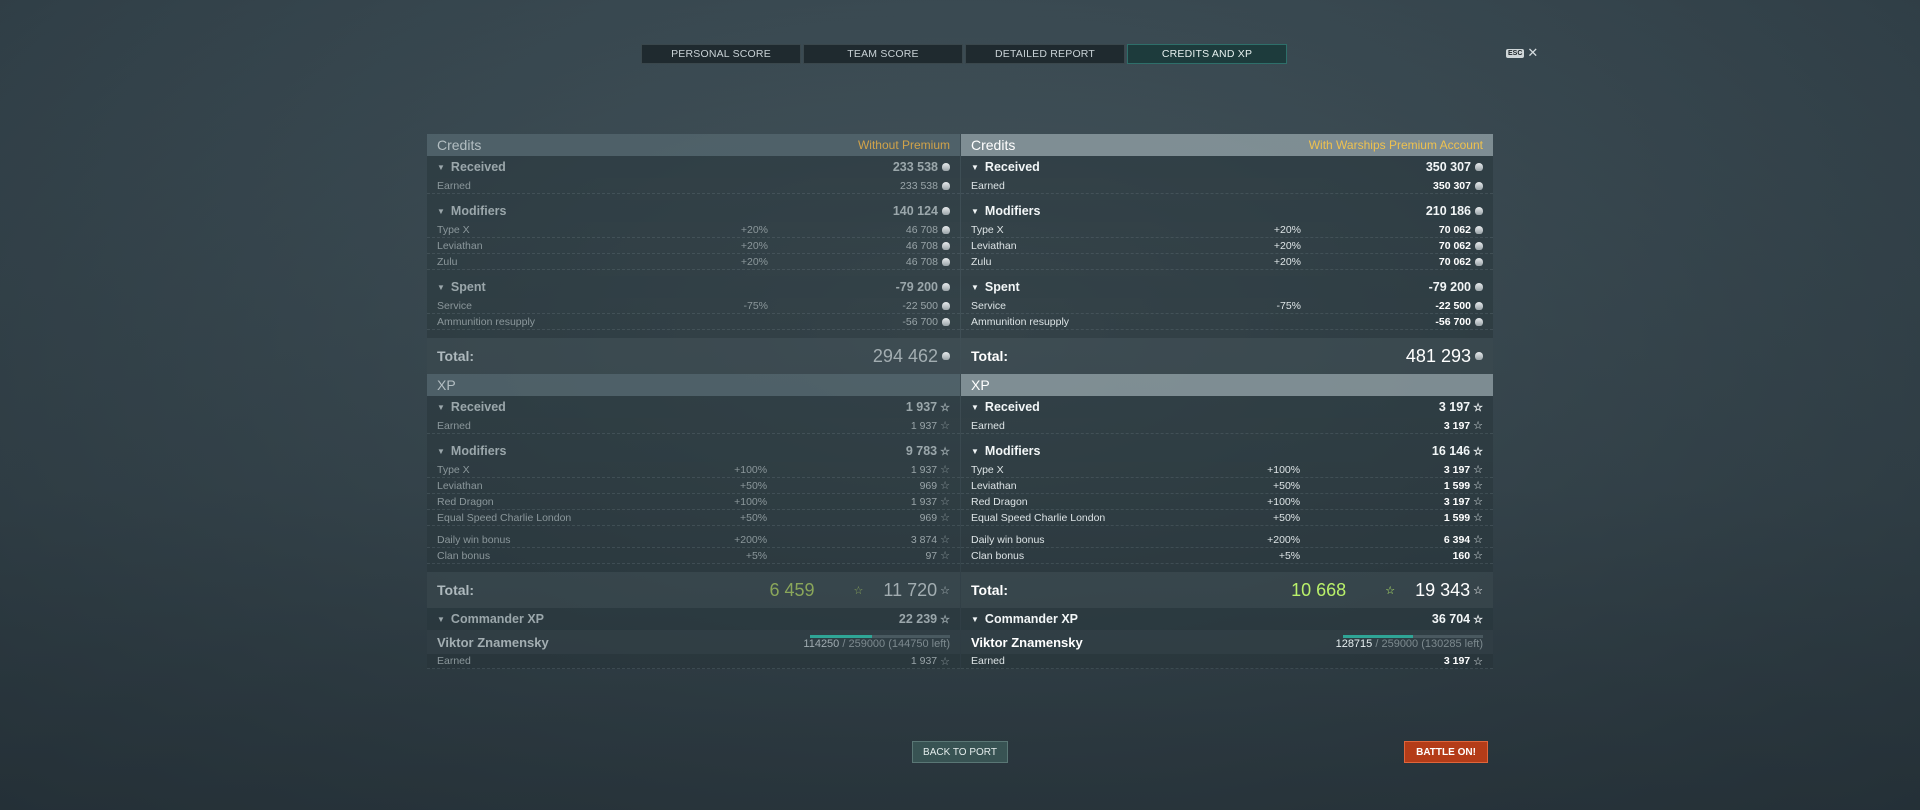 Image resolution: width=1920 pixels, height=810 pixels. I want to click on detail-row: Daily win bonus +200% 6 394 ☆, so click(1227, 540).